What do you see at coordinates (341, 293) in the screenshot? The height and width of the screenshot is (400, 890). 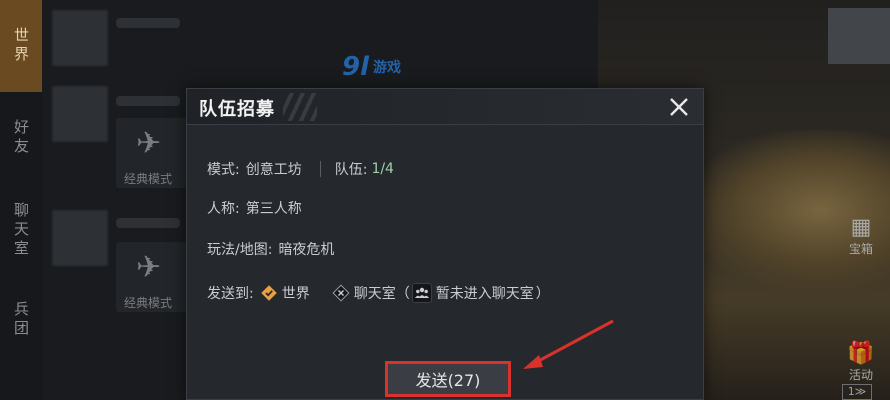 I see `chatroom-diamond-icon` at bounding box center [341, 293].